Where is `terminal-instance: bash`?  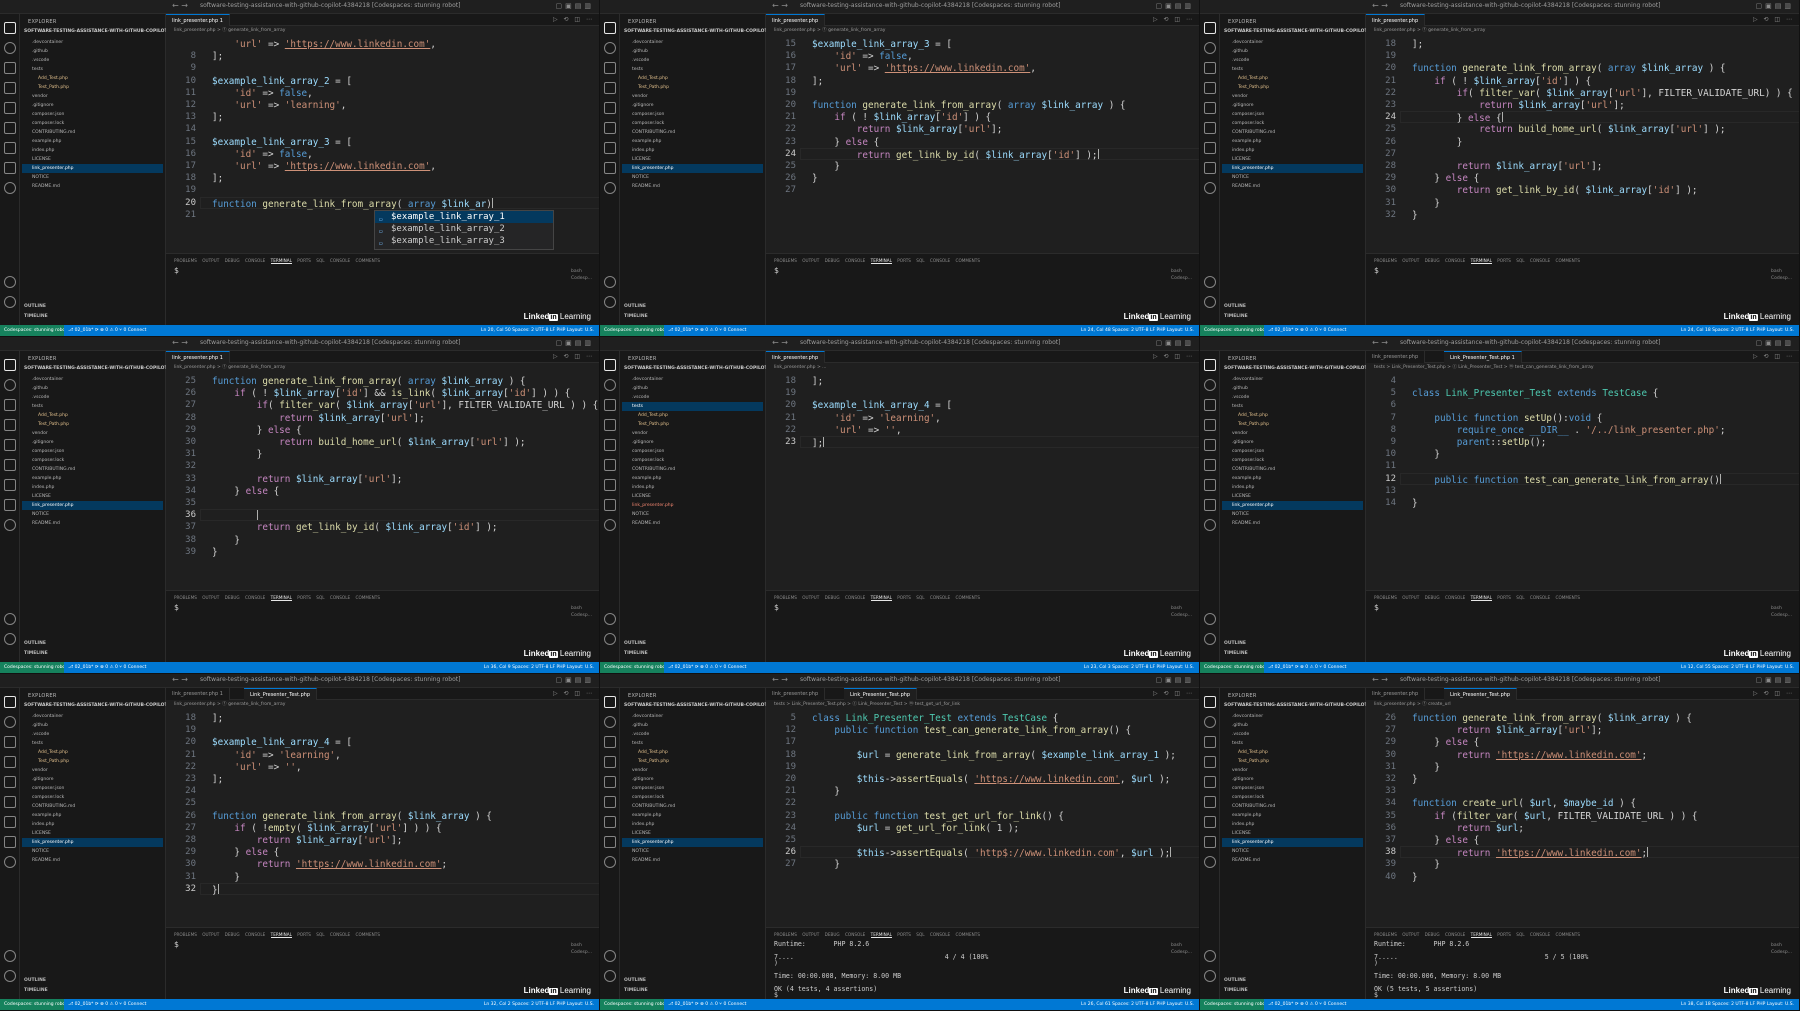
terminal-instance: bash is located at coordinates (1781, 608).